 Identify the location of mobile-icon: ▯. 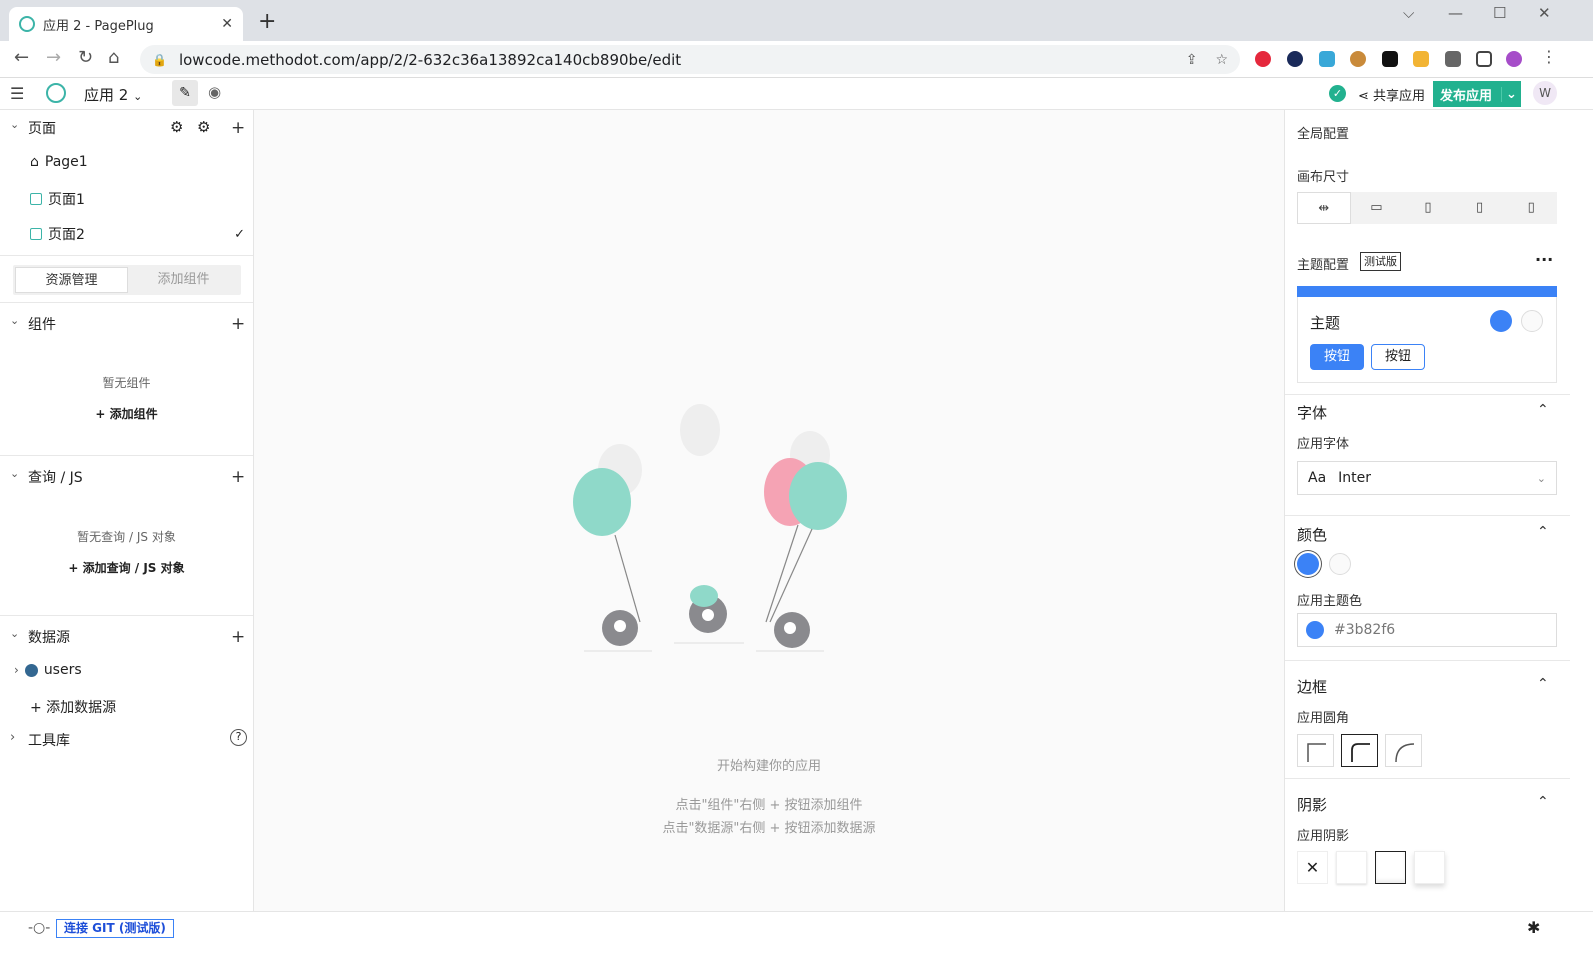
(1531, 208).